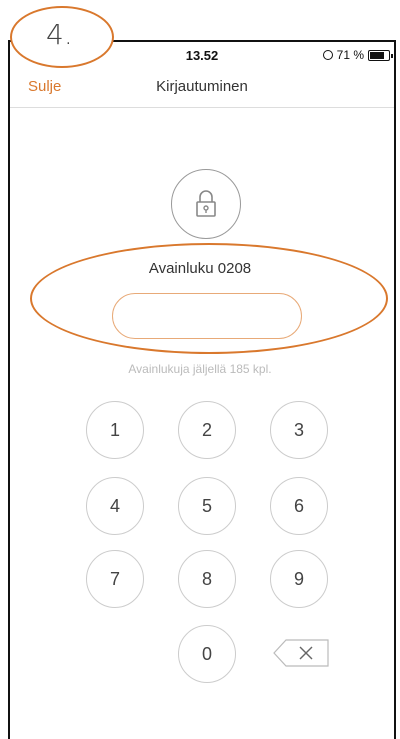 The height and width of the screenshot is (739, 400). What do you see at coordinates (207, 430) in the screenshot?
I see `key-2: 2` at bounding box center [207, 430].